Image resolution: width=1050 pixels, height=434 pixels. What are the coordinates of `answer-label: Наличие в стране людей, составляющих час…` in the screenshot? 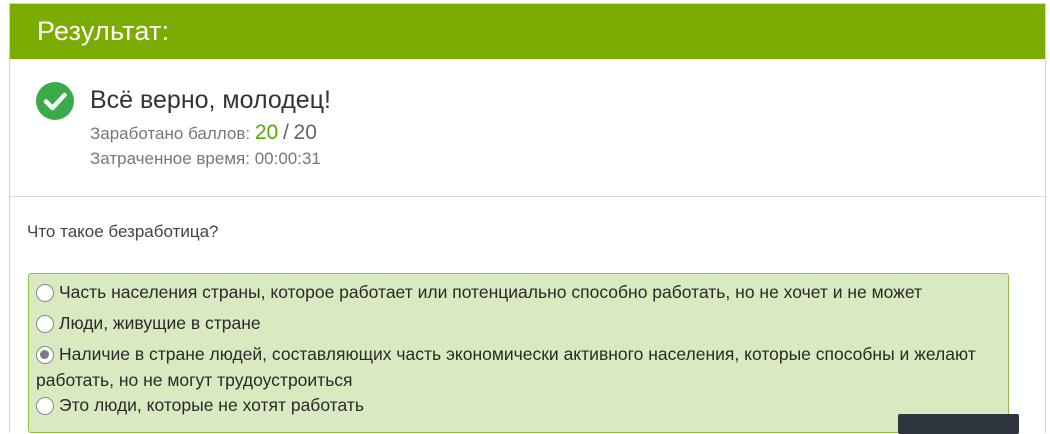 It's located at (506, 367).